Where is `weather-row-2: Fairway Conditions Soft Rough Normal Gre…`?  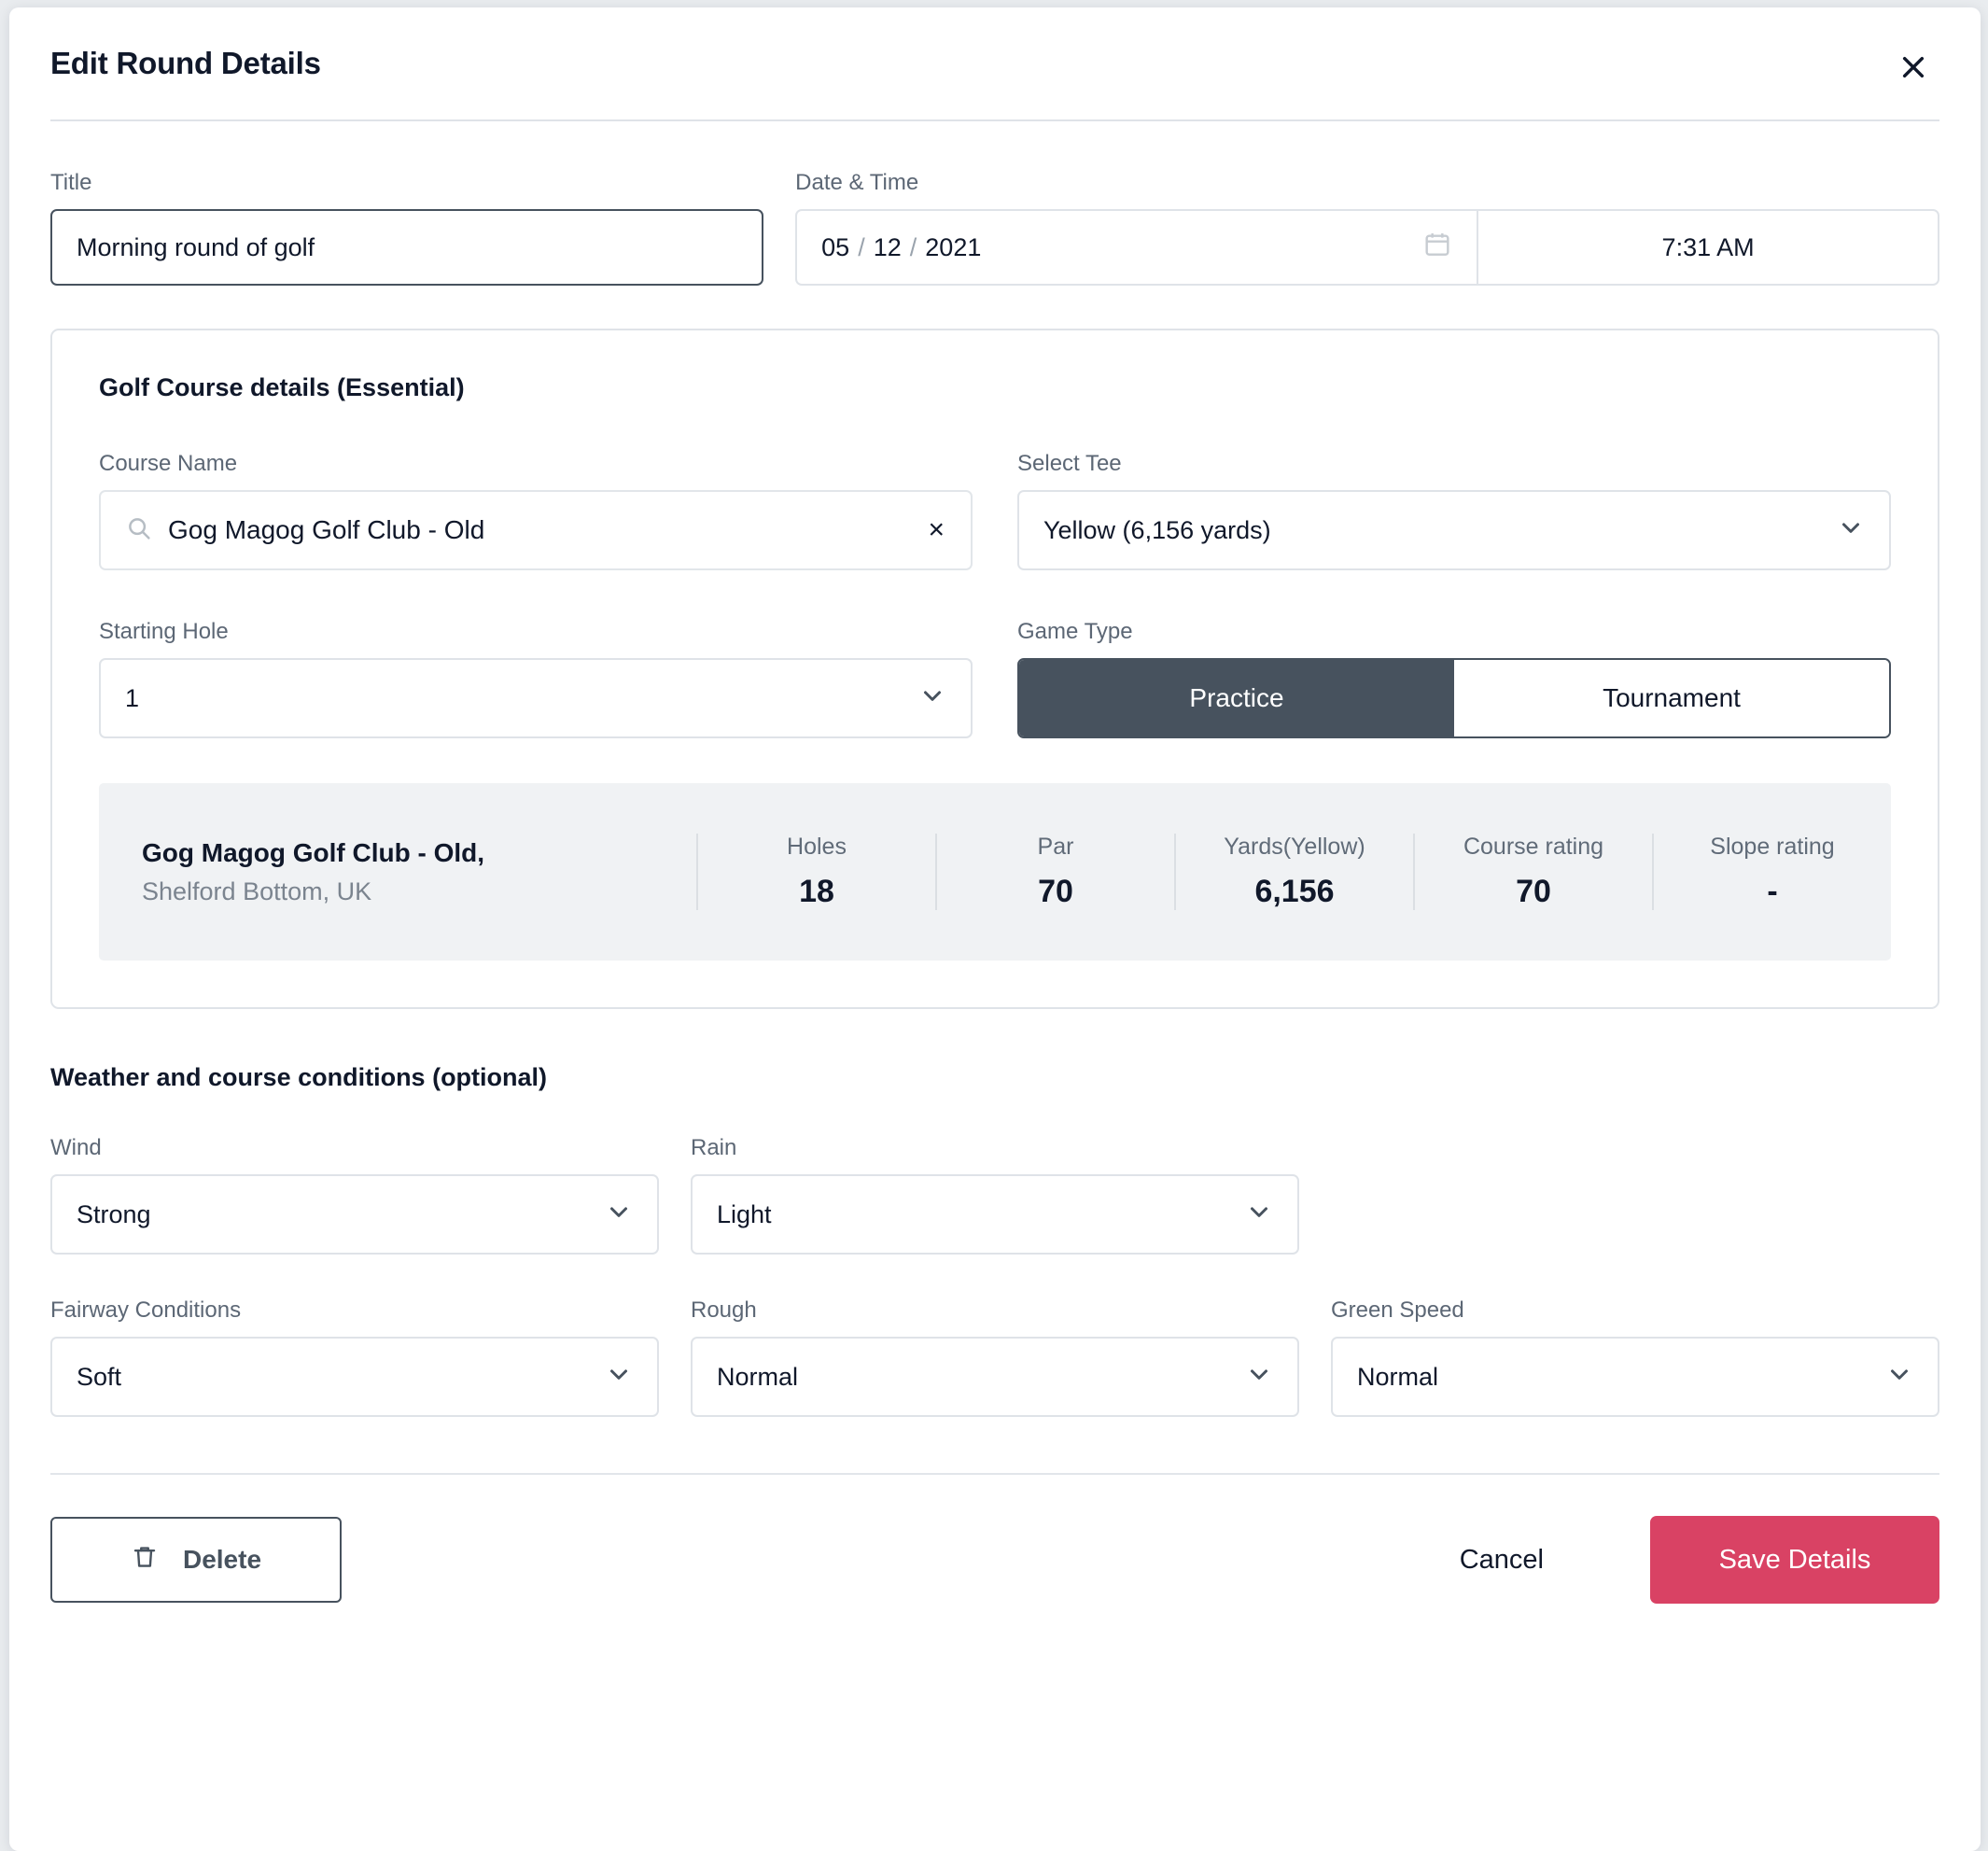 weather-row-2: Fairway Conditions Soft Rough Normal Gre… is located at coordinates (994, 1357).